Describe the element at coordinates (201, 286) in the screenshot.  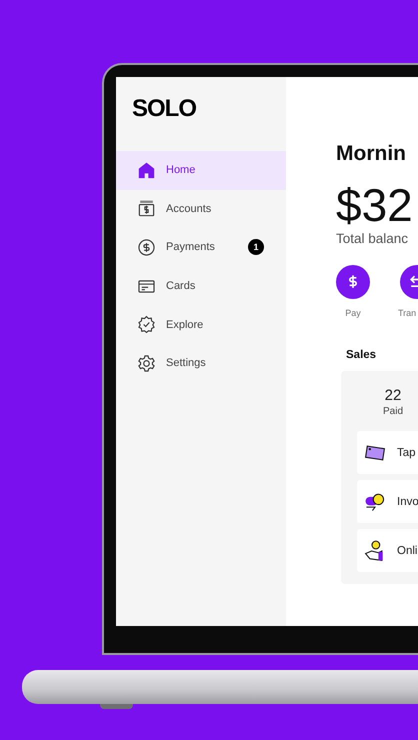
I see `nav-item: Cards` at that location.